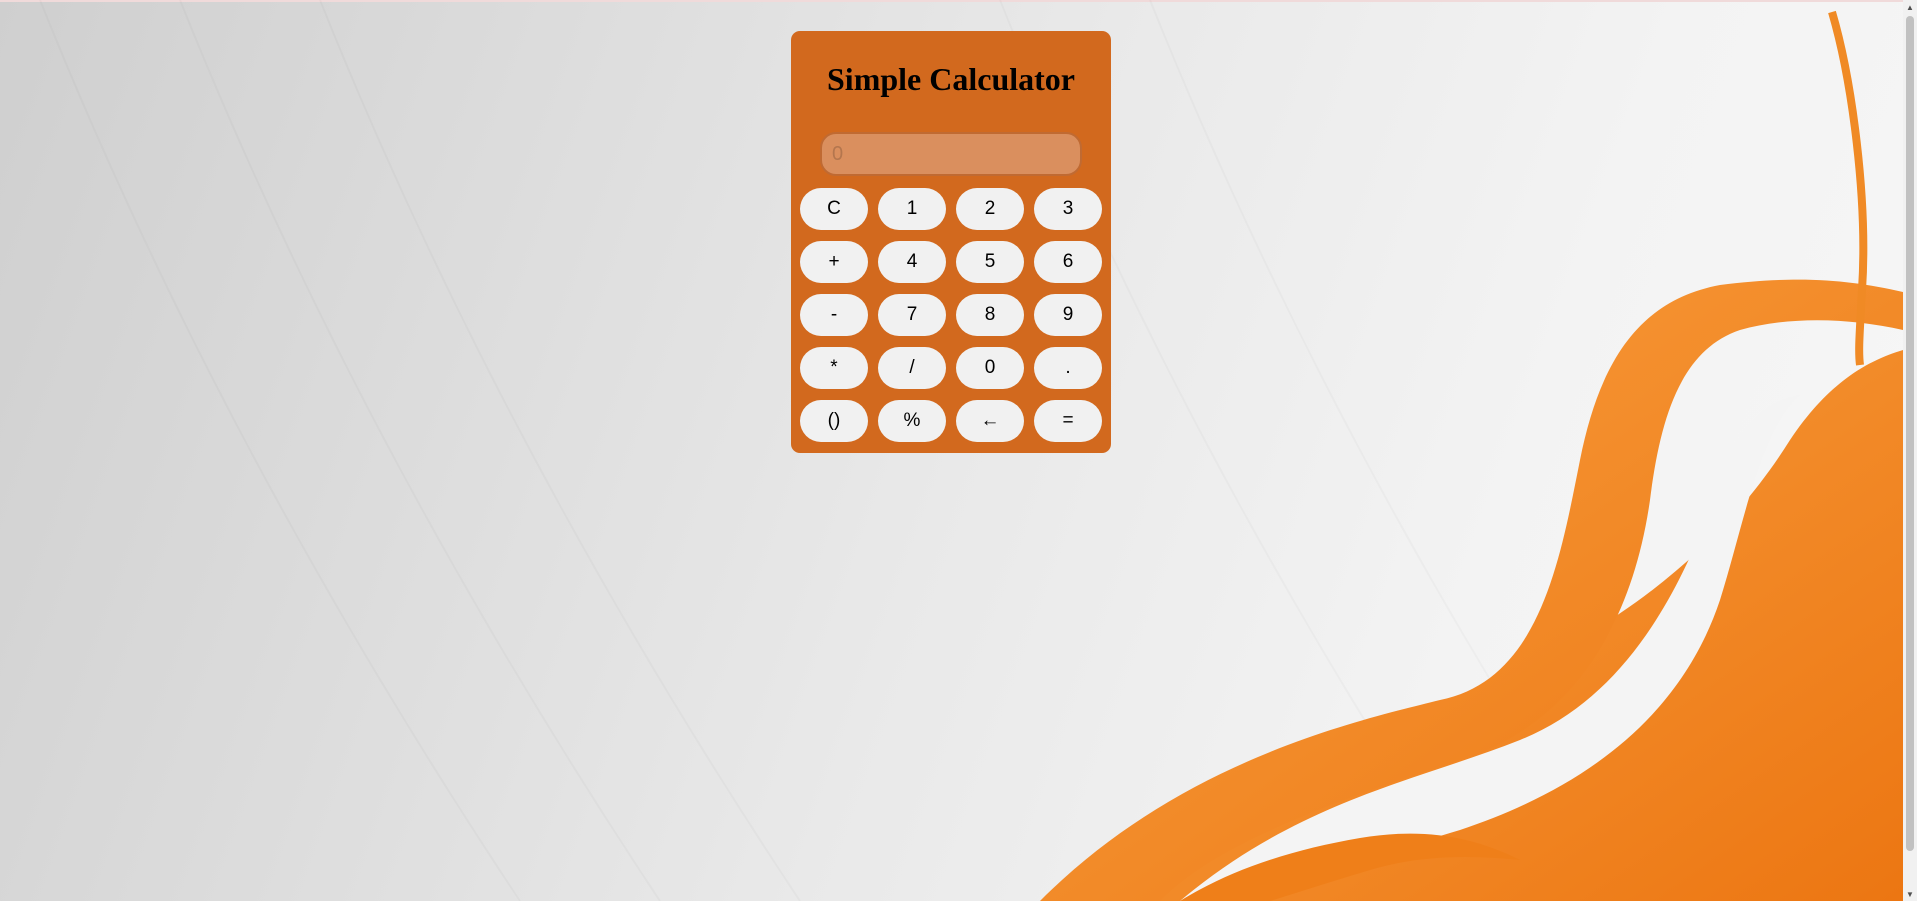 The height and width of the screenshot is (901, 1917). What do you see at coordinates (1910, 433) in the screenshot?
I see `scrollbar-thumb` at bounding box center [1910, 433].